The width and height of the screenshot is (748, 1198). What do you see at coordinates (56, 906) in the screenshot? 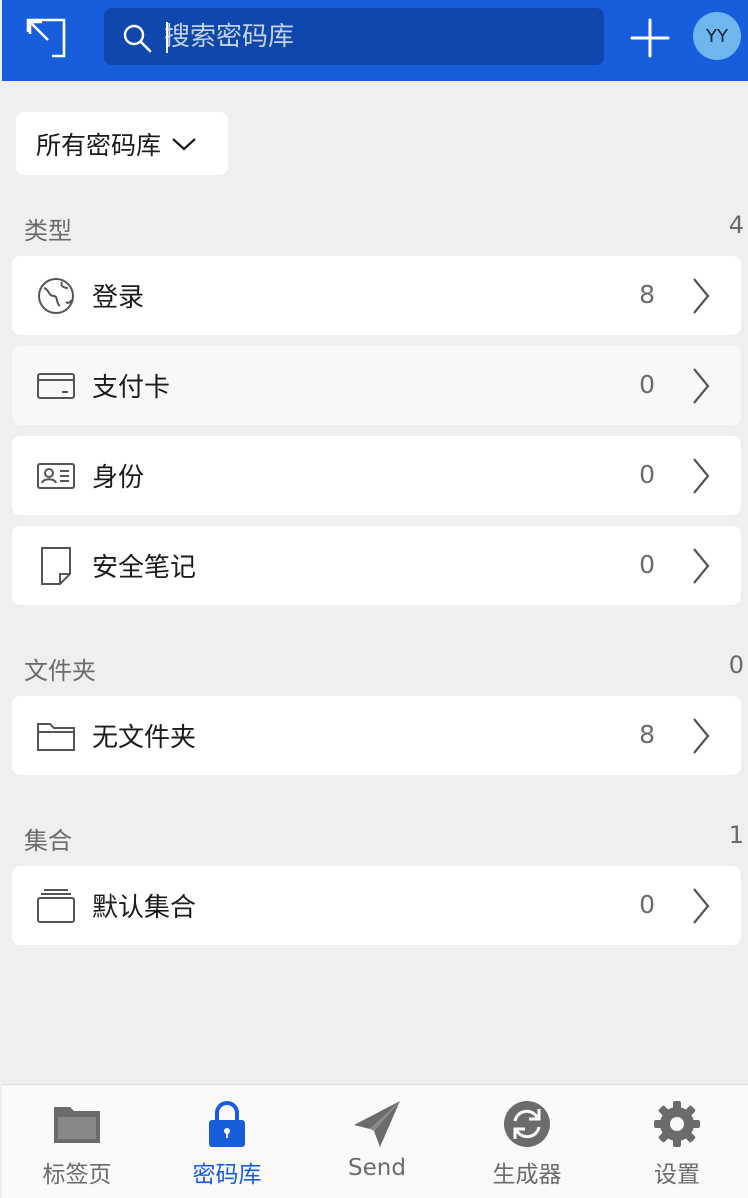
I see `collection-icon` at bounding box center [56, 906].